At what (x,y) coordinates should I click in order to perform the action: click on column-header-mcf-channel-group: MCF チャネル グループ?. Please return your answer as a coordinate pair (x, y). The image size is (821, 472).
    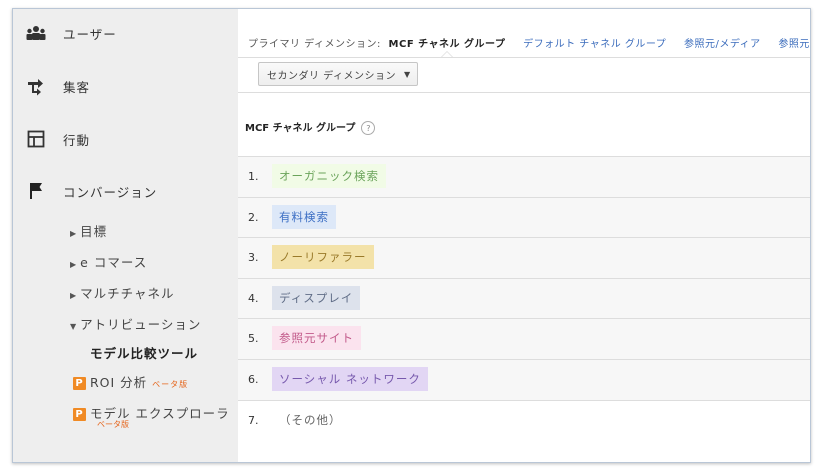
    Looking at the image, I should click on (310, 127).